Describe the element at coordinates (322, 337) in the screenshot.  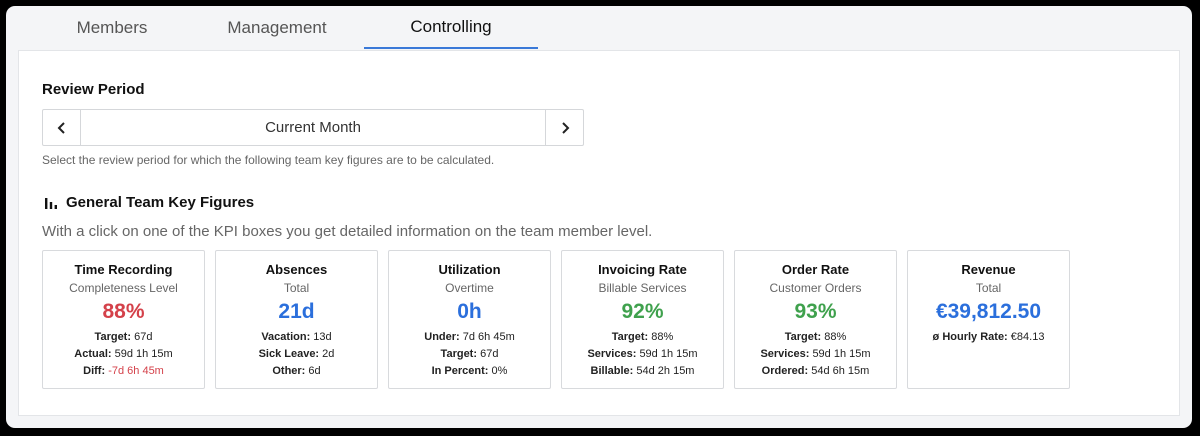
I see `kpi-detail-value: 13d` at that location.